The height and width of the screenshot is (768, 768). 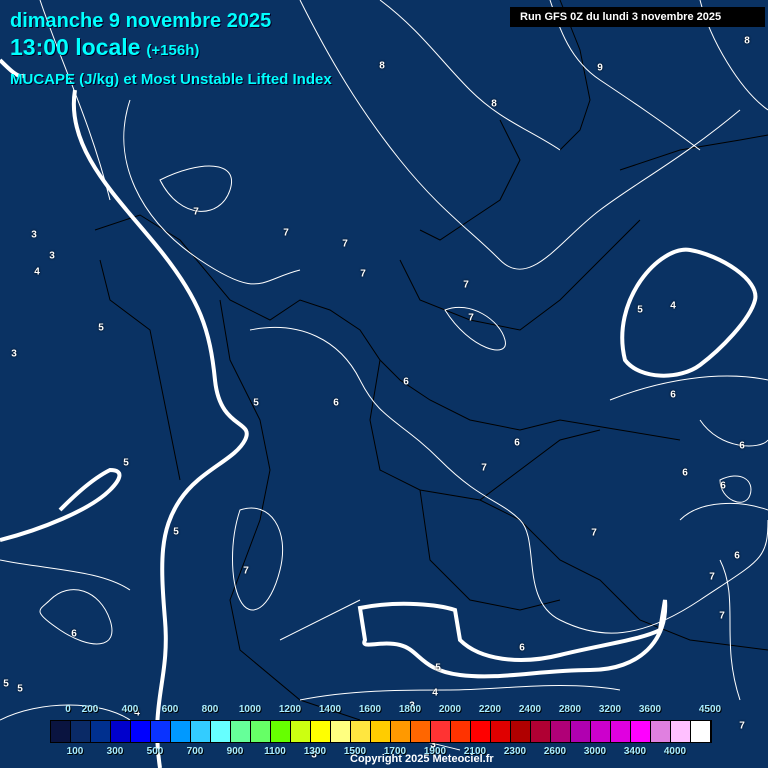 What do you see at coordinates (570, 709) in the screenshot?
I see `scale-label: 2800` at bounding box center [570, 709].